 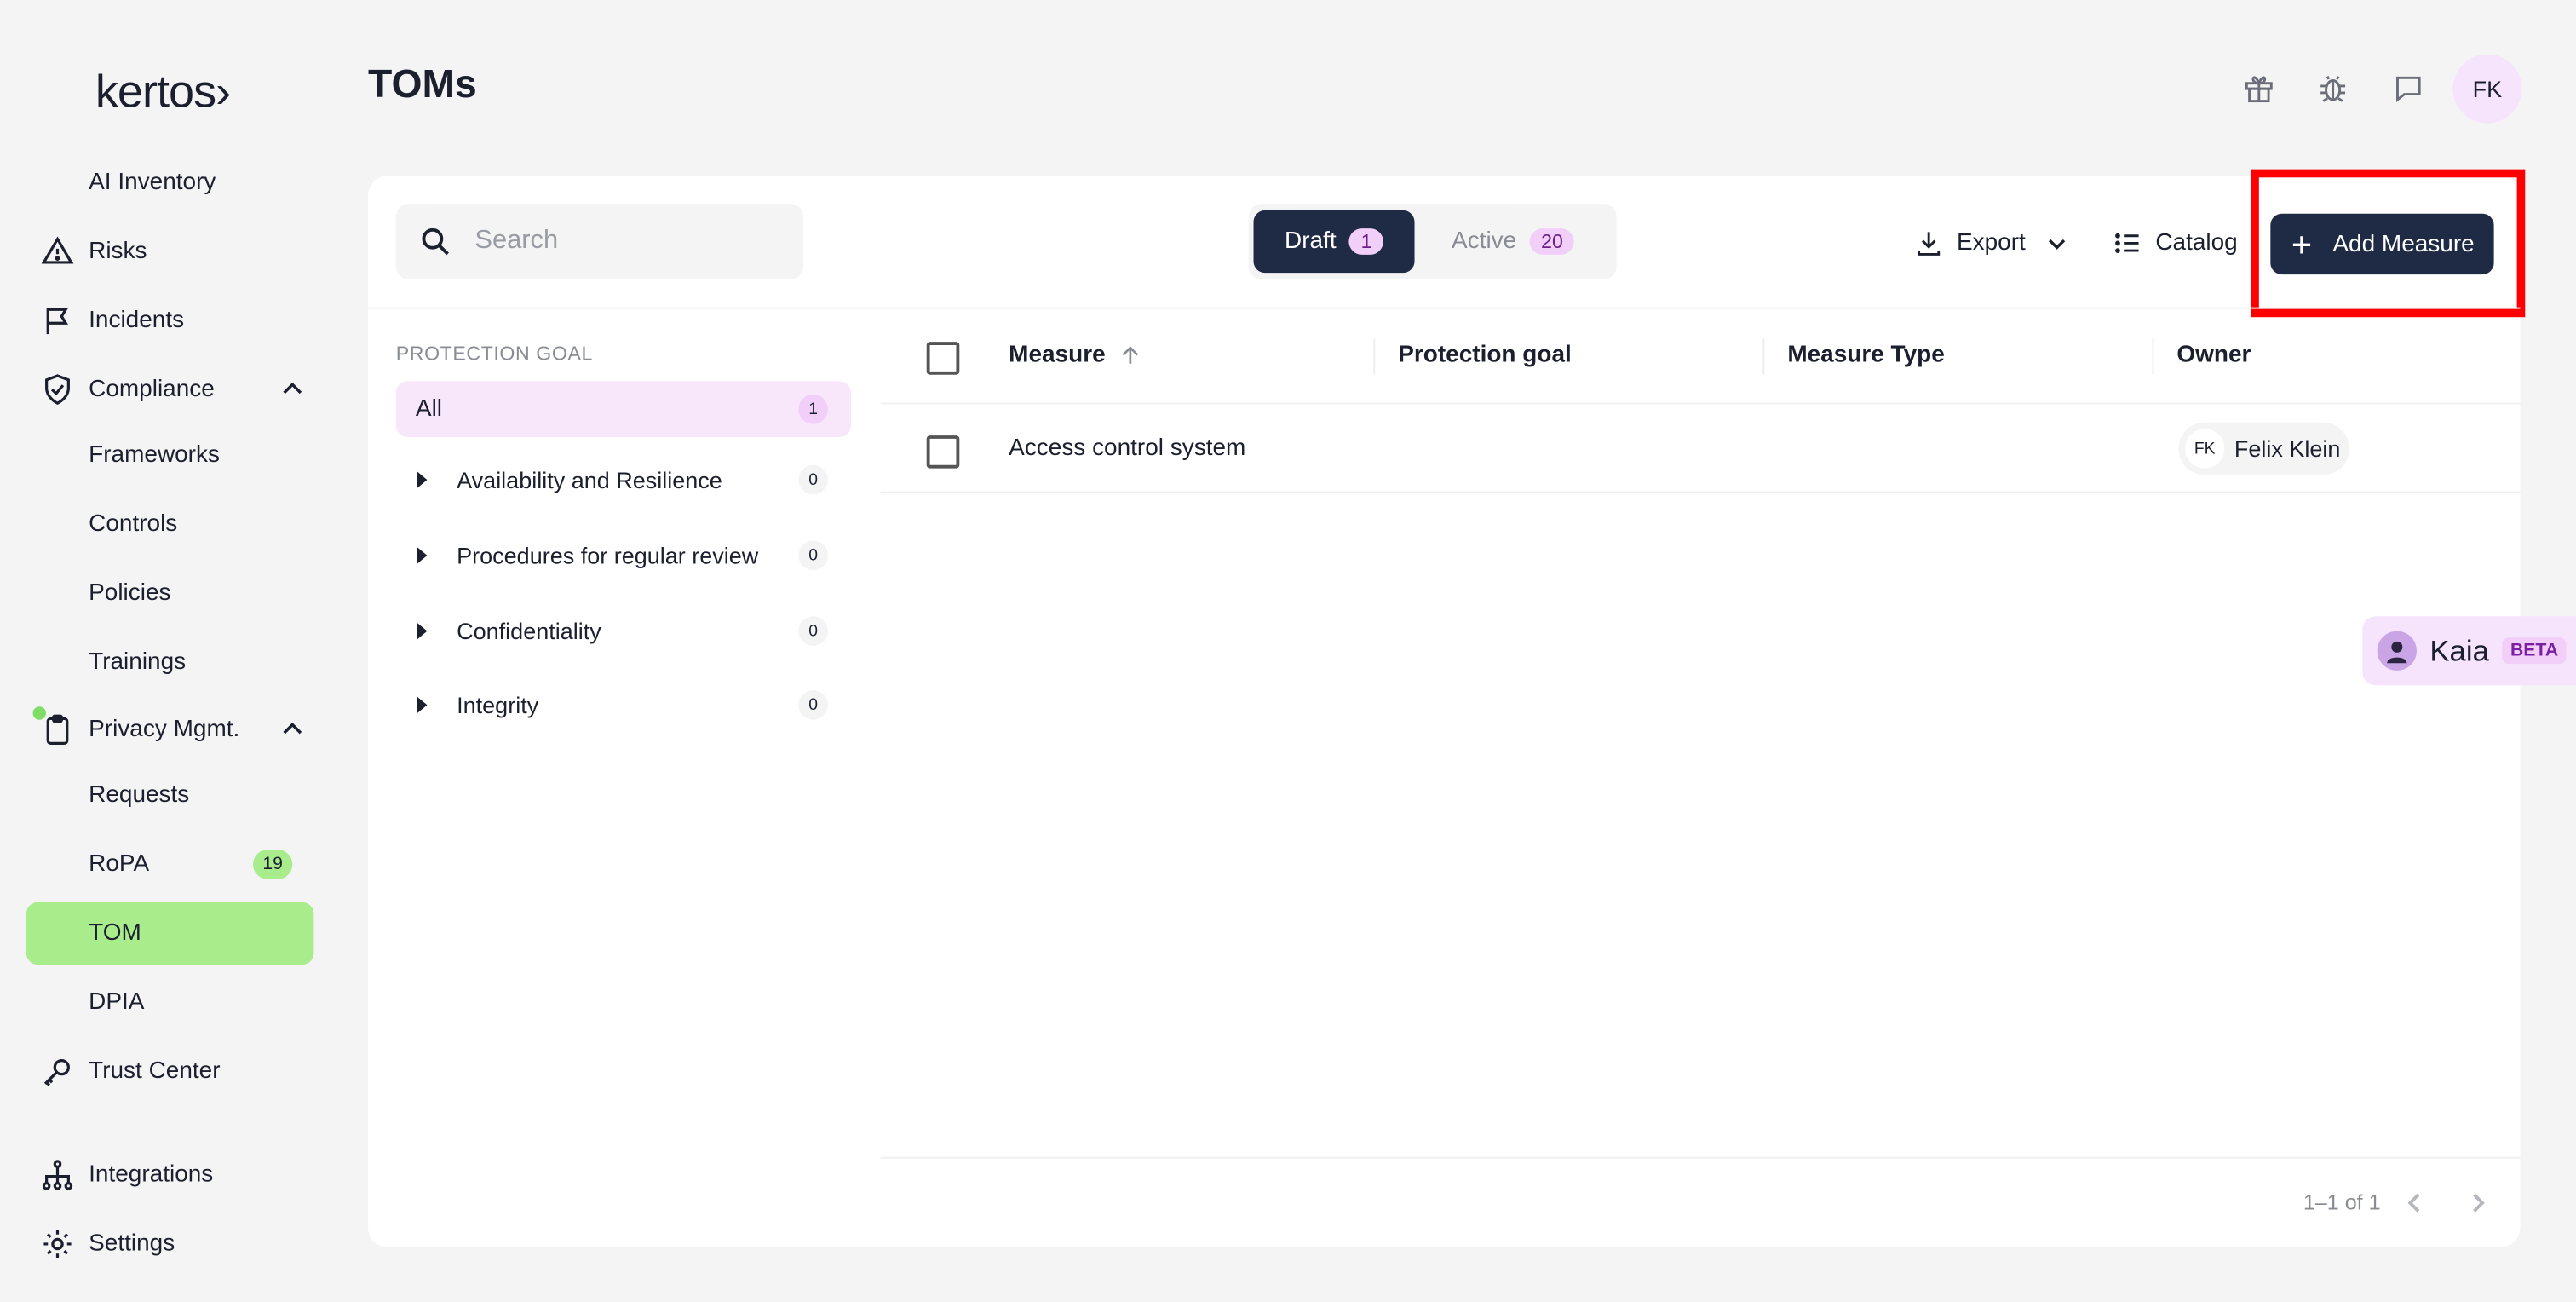 I want to click on warning-icon, so click(x=57, y=251).